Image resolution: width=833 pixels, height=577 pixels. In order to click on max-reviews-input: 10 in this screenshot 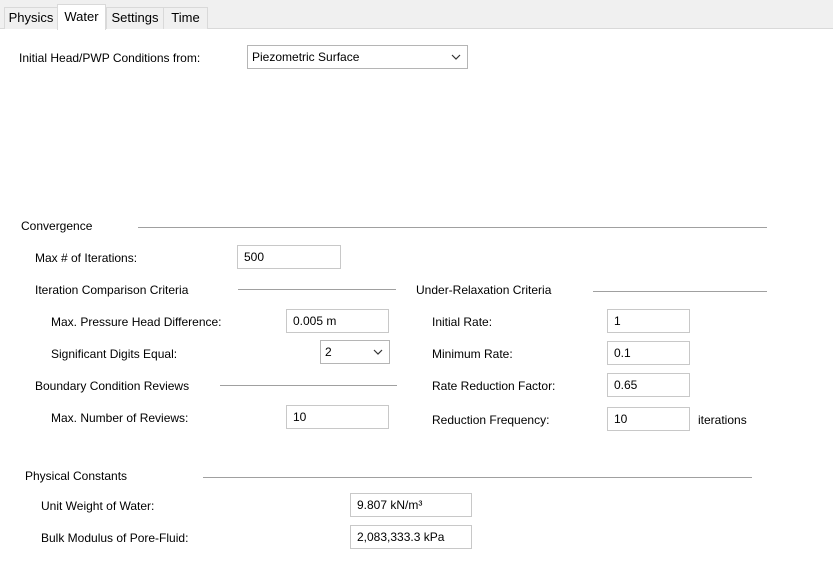, I will do `click(337, 417)`.